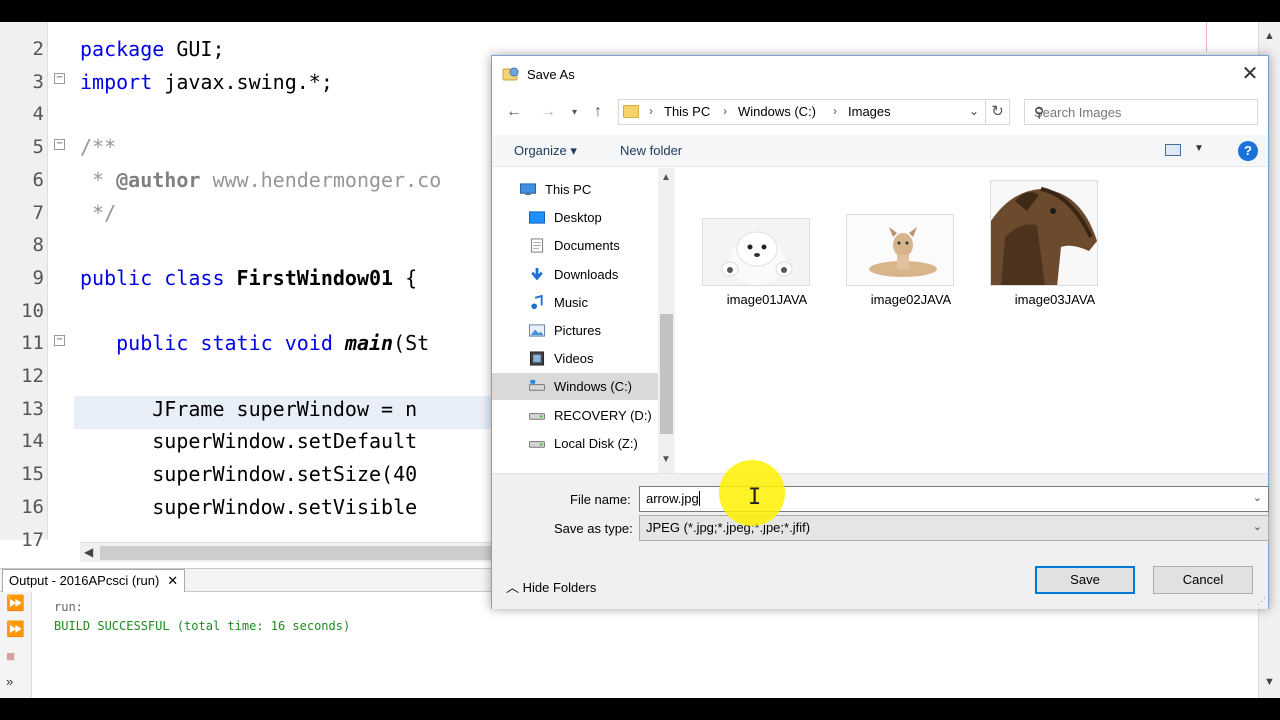  What do you see at coordinates (116, 81) in the screenshot?
I see `code-token: import` at bounding box center [116, 81].